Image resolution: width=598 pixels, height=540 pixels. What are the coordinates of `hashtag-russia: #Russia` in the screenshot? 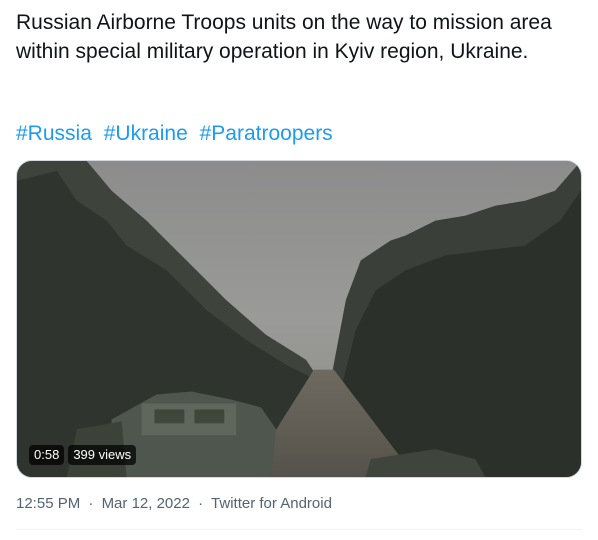 It's located at (54, 133).